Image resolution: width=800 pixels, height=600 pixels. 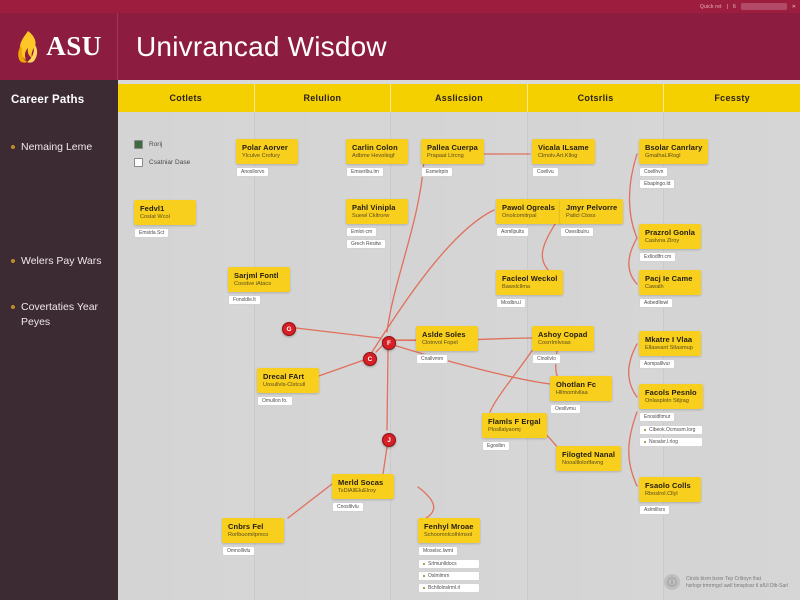 What do you see at coordinates (363, 486) in the screenshot?
I see `card-body: Merld Socas TsDlAllEluElroy` at bounding box center [363, 486].